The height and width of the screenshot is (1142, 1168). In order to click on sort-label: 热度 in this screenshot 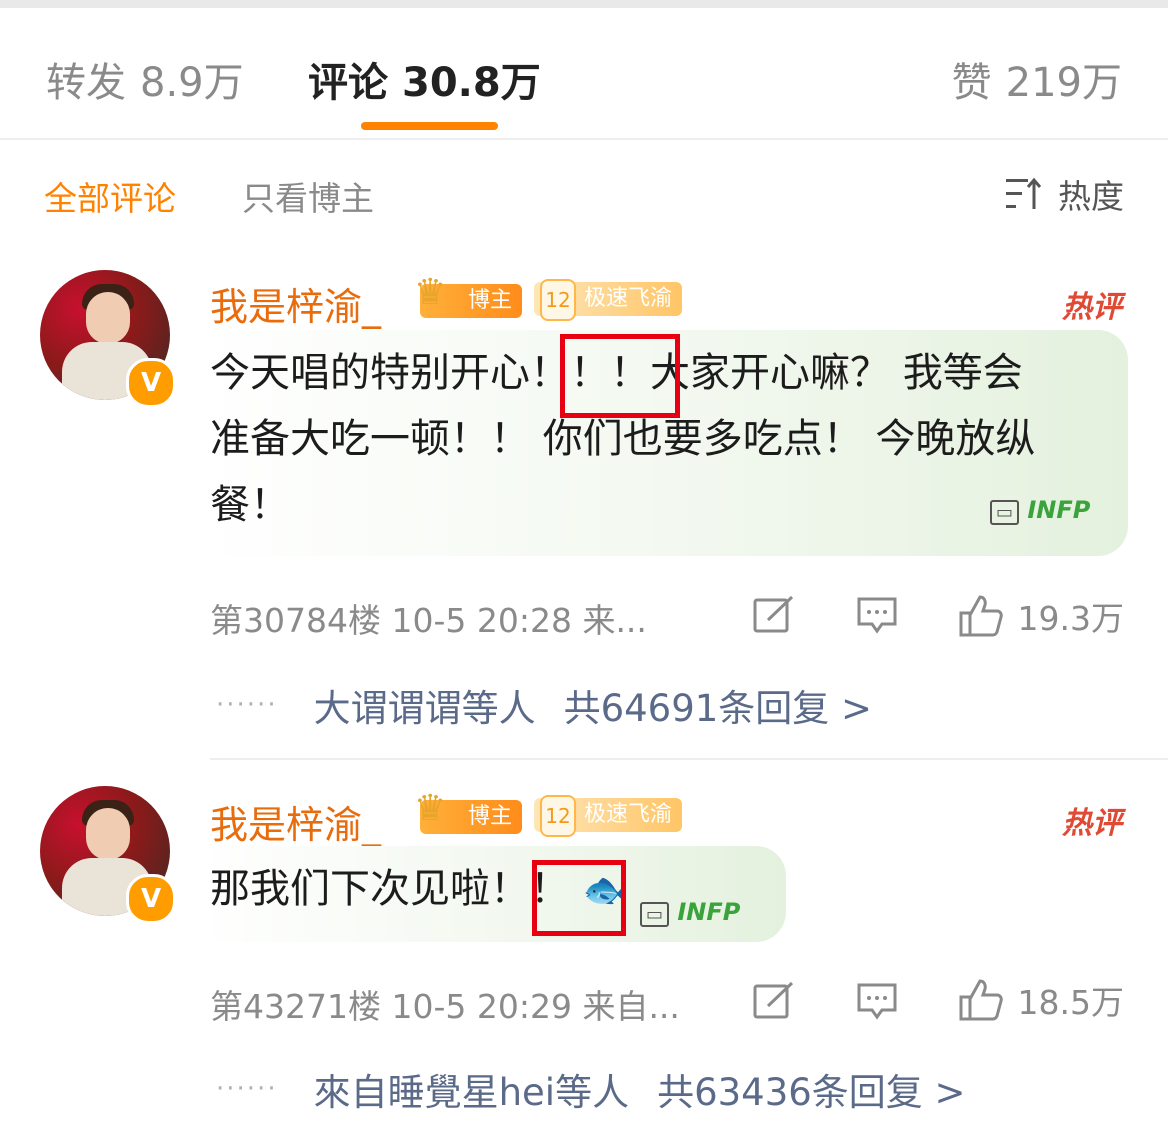, I will do `click(1091, 196)`.